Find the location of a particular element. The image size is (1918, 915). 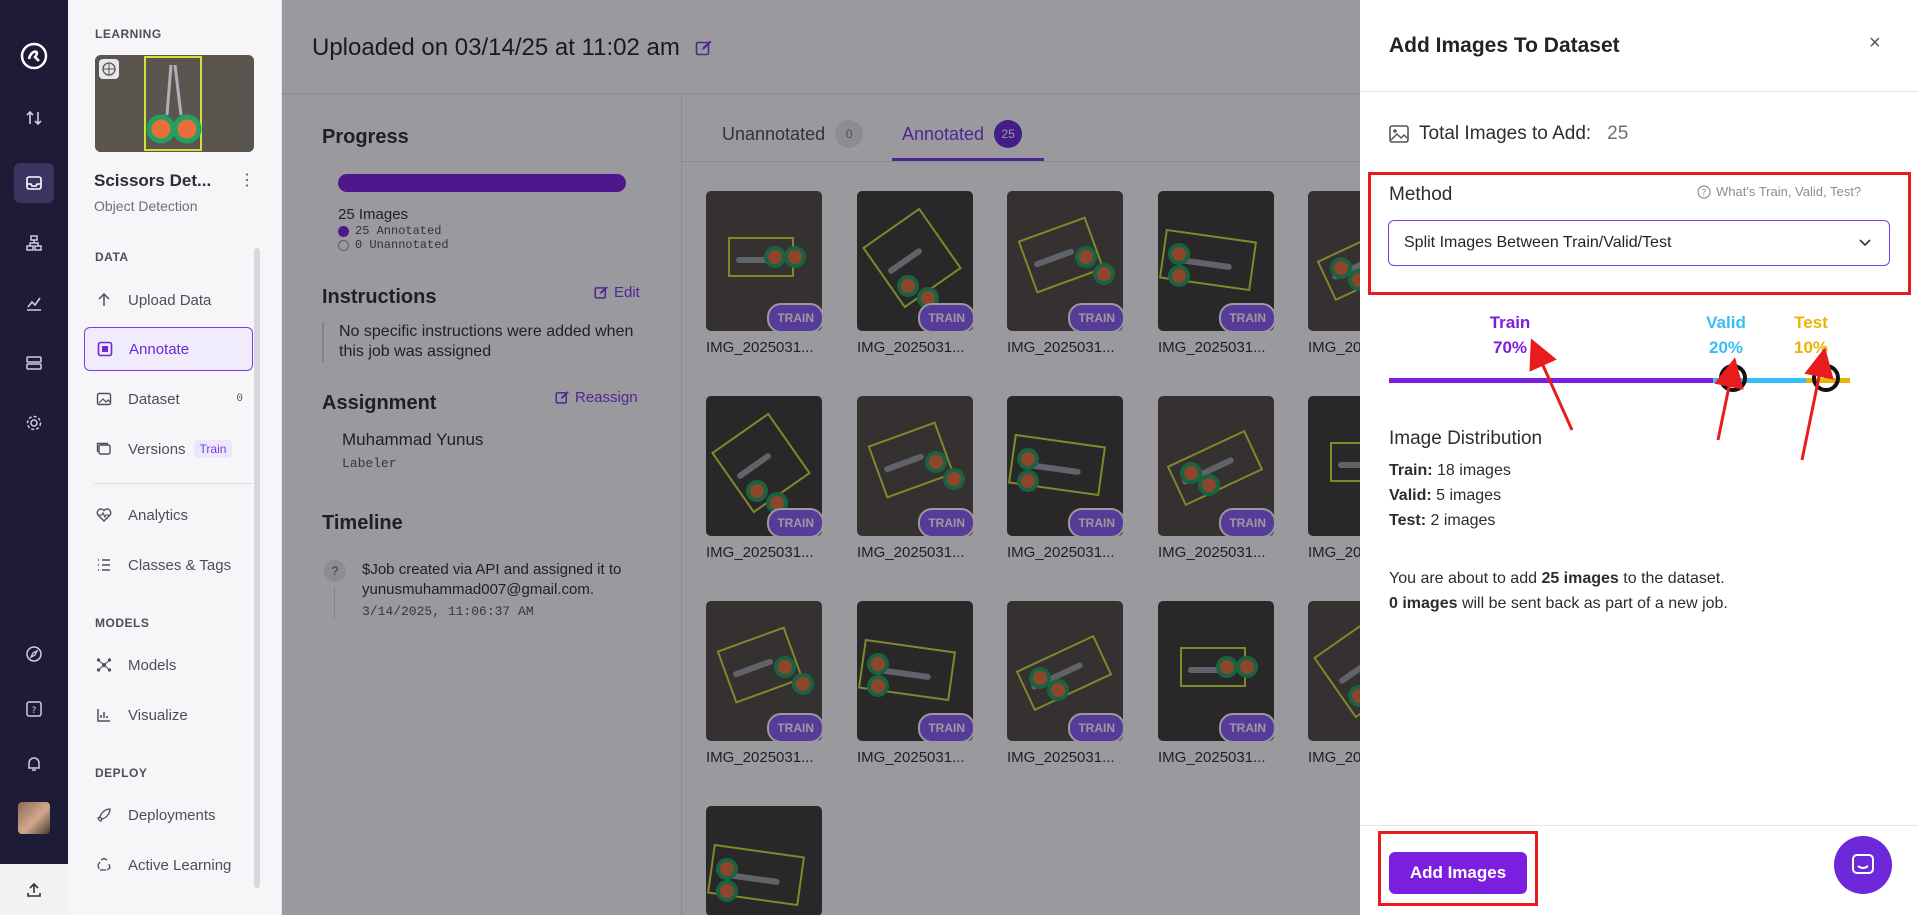

total-images: Total Images to Add: 25 is located at coordinates (1508, 134).